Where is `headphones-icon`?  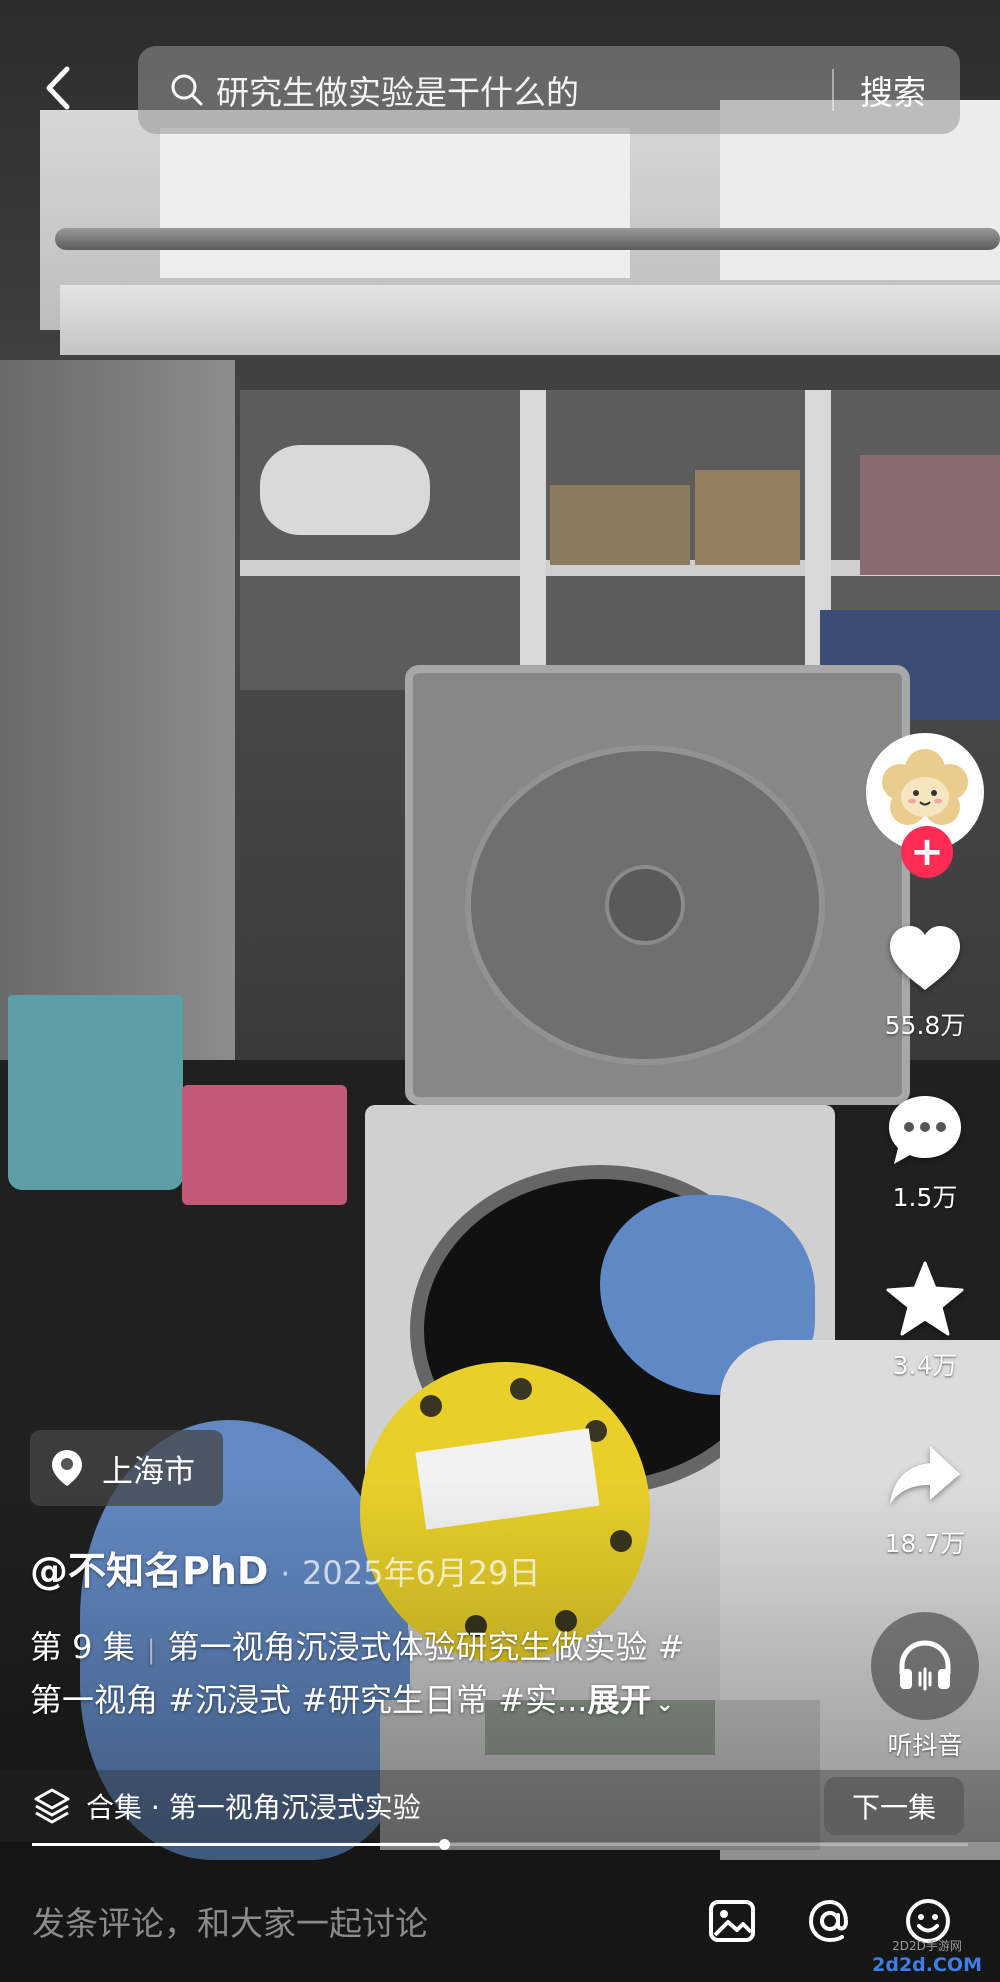 headphones-icon is located at coordinates (925, 1665).